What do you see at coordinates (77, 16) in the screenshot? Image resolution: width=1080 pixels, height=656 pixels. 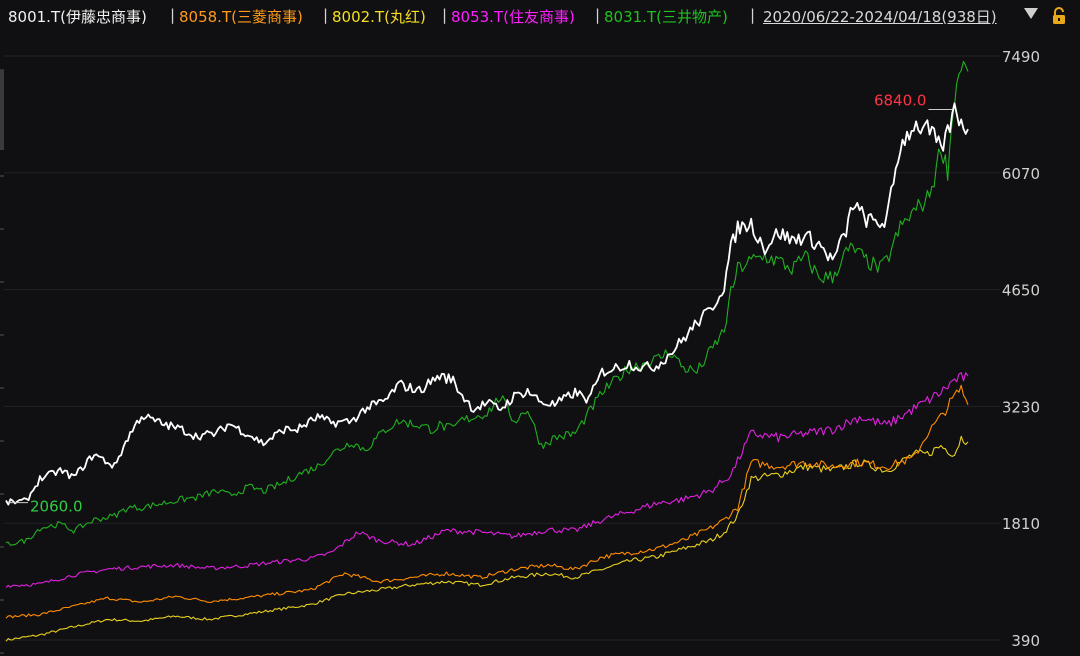 I see `legend-item-1: 8001.T(伊藤忠商事)` at bounding box center [77, 16].